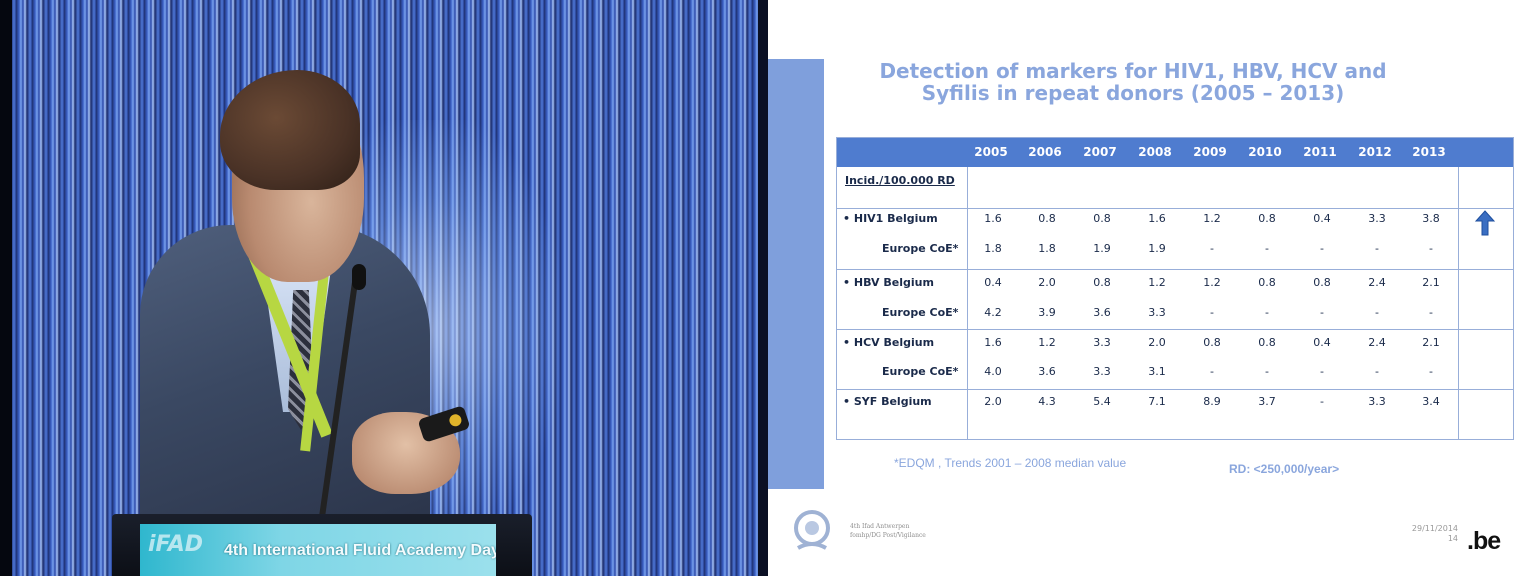 The width and height of the screenshot is (1536, 576). Describe the element at coordinates (1484, 541) in the screenshot. I see `be-logo: .be` at that location.